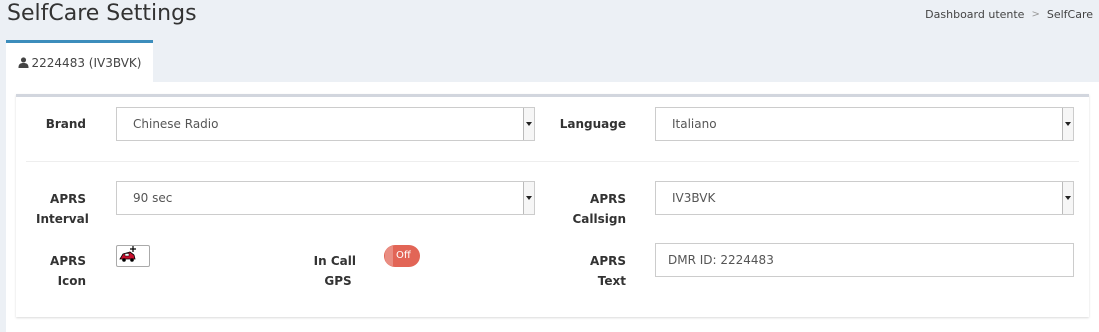 The width and height of the screenshot is (1099, 332). I want to click on aprs-text-input-value: DMR ID: 2224483, so click(721, 260).